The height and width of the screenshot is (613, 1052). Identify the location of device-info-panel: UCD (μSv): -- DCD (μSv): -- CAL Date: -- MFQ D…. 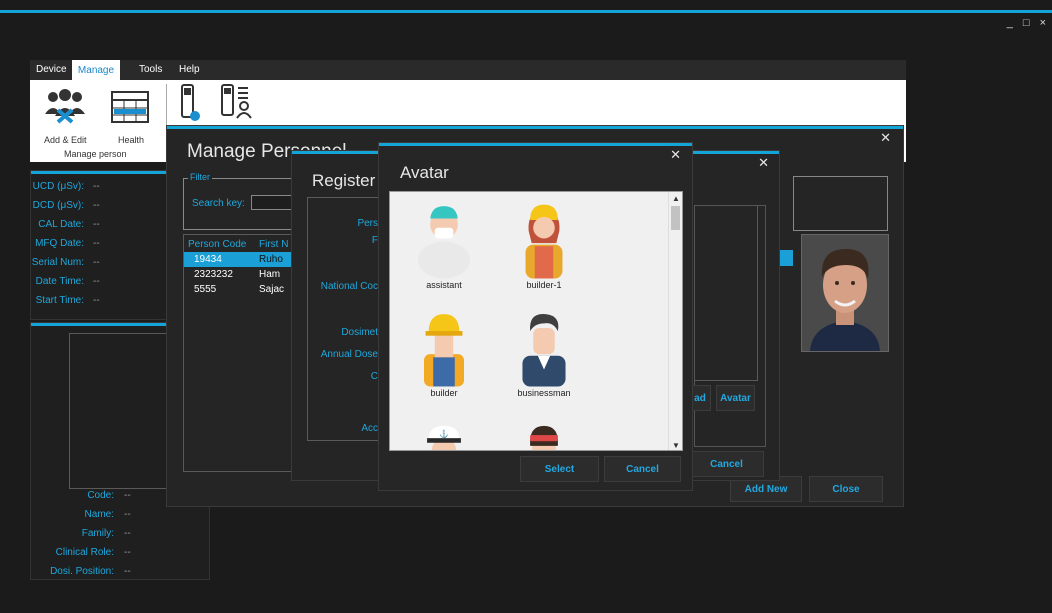
(99, 245).